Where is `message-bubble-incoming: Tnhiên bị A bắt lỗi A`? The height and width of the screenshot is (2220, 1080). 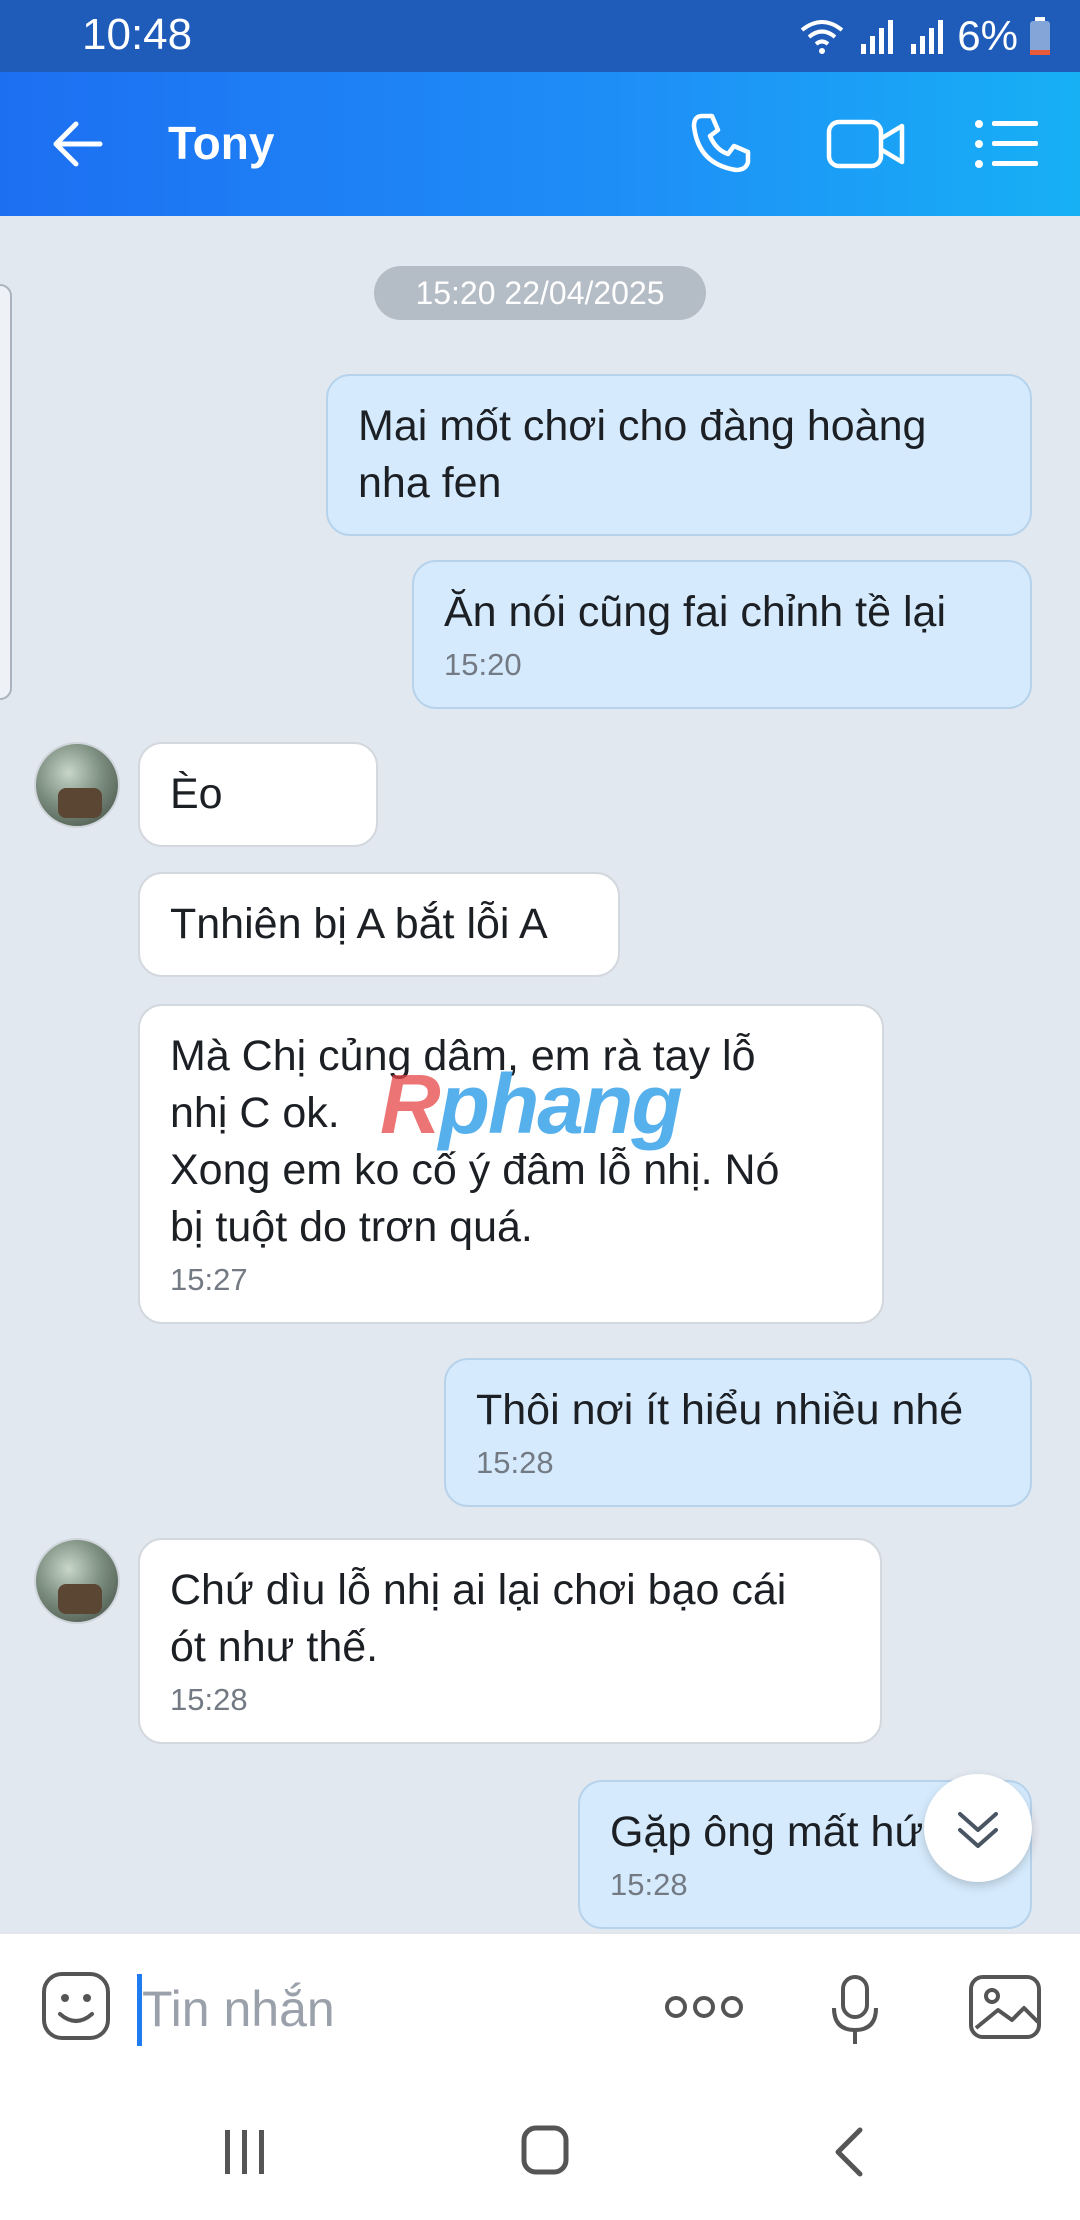
message-bubble-incoming: Tnhiên bị A bắt lỗi A is located at coordinates (379, 924).